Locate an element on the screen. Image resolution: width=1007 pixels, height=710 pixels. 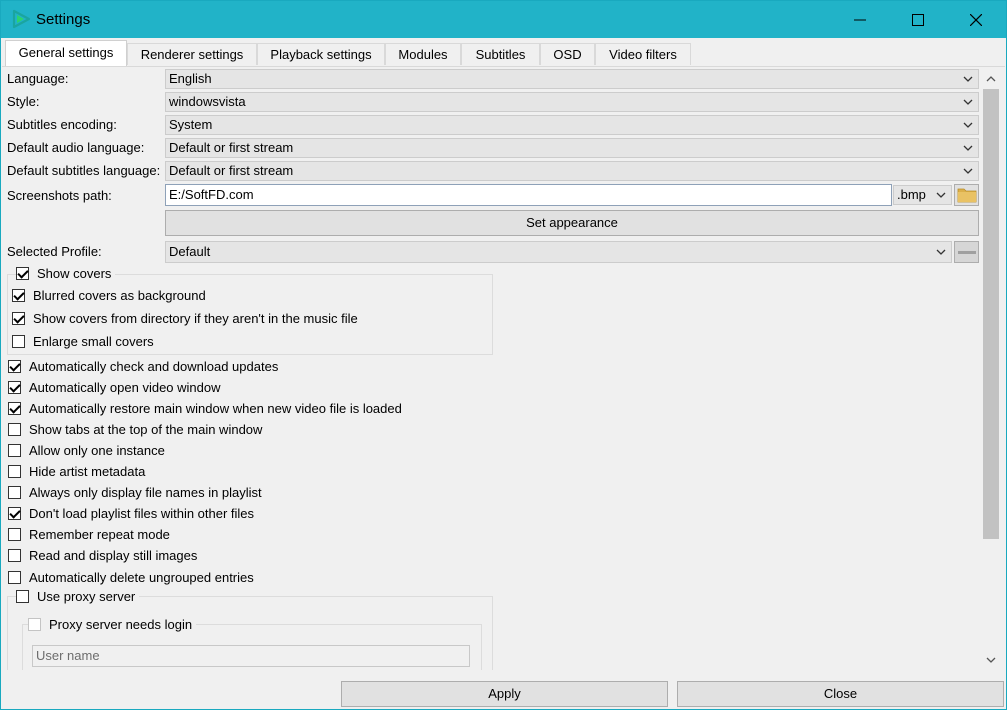
option-label: Automatically open video window is located at coordinates (125, 387).